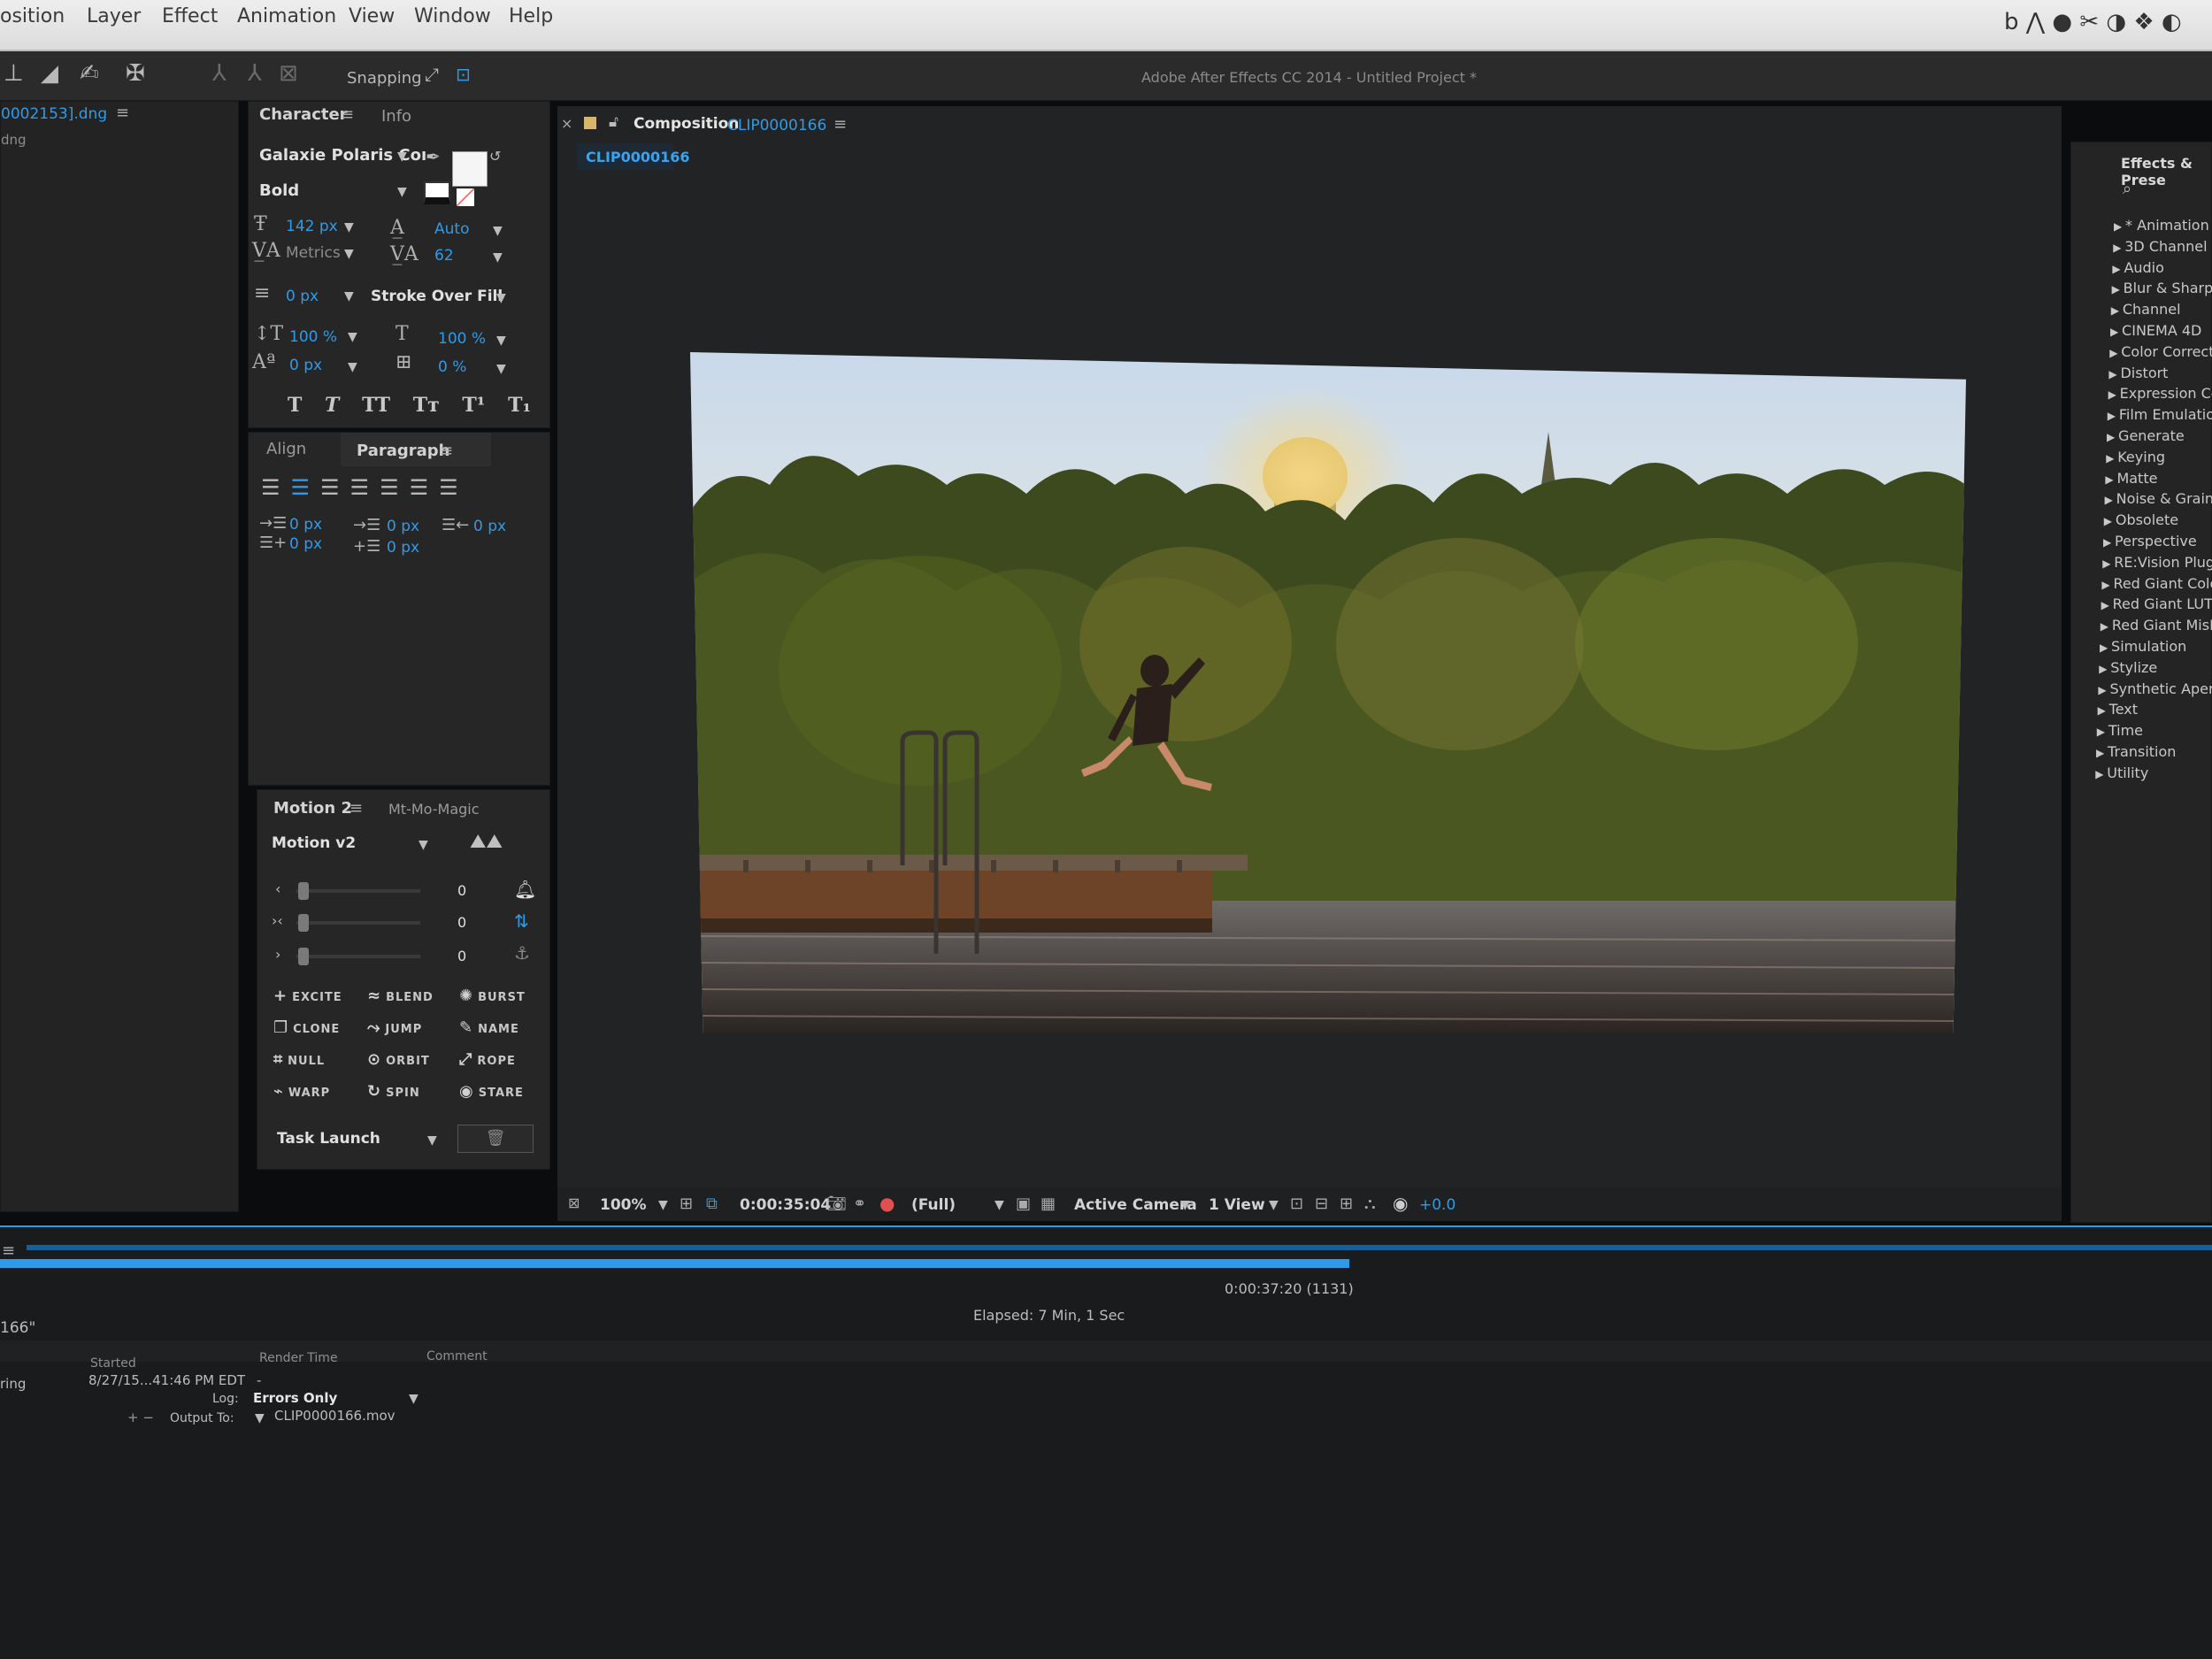 The height and width of the screenshot is (1659, 2212). Describe the element at coordinates (2120, 730) in the screenshot. I see `effects-category: ▶ Time` at that location.